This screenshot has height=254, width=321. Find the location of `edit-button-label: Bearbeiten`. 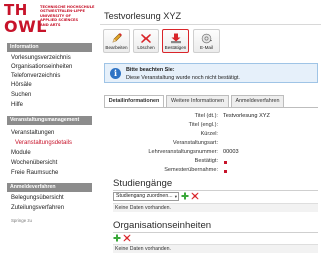

edit-button-label: Bearbeiten is located at coordinates (116, 47).